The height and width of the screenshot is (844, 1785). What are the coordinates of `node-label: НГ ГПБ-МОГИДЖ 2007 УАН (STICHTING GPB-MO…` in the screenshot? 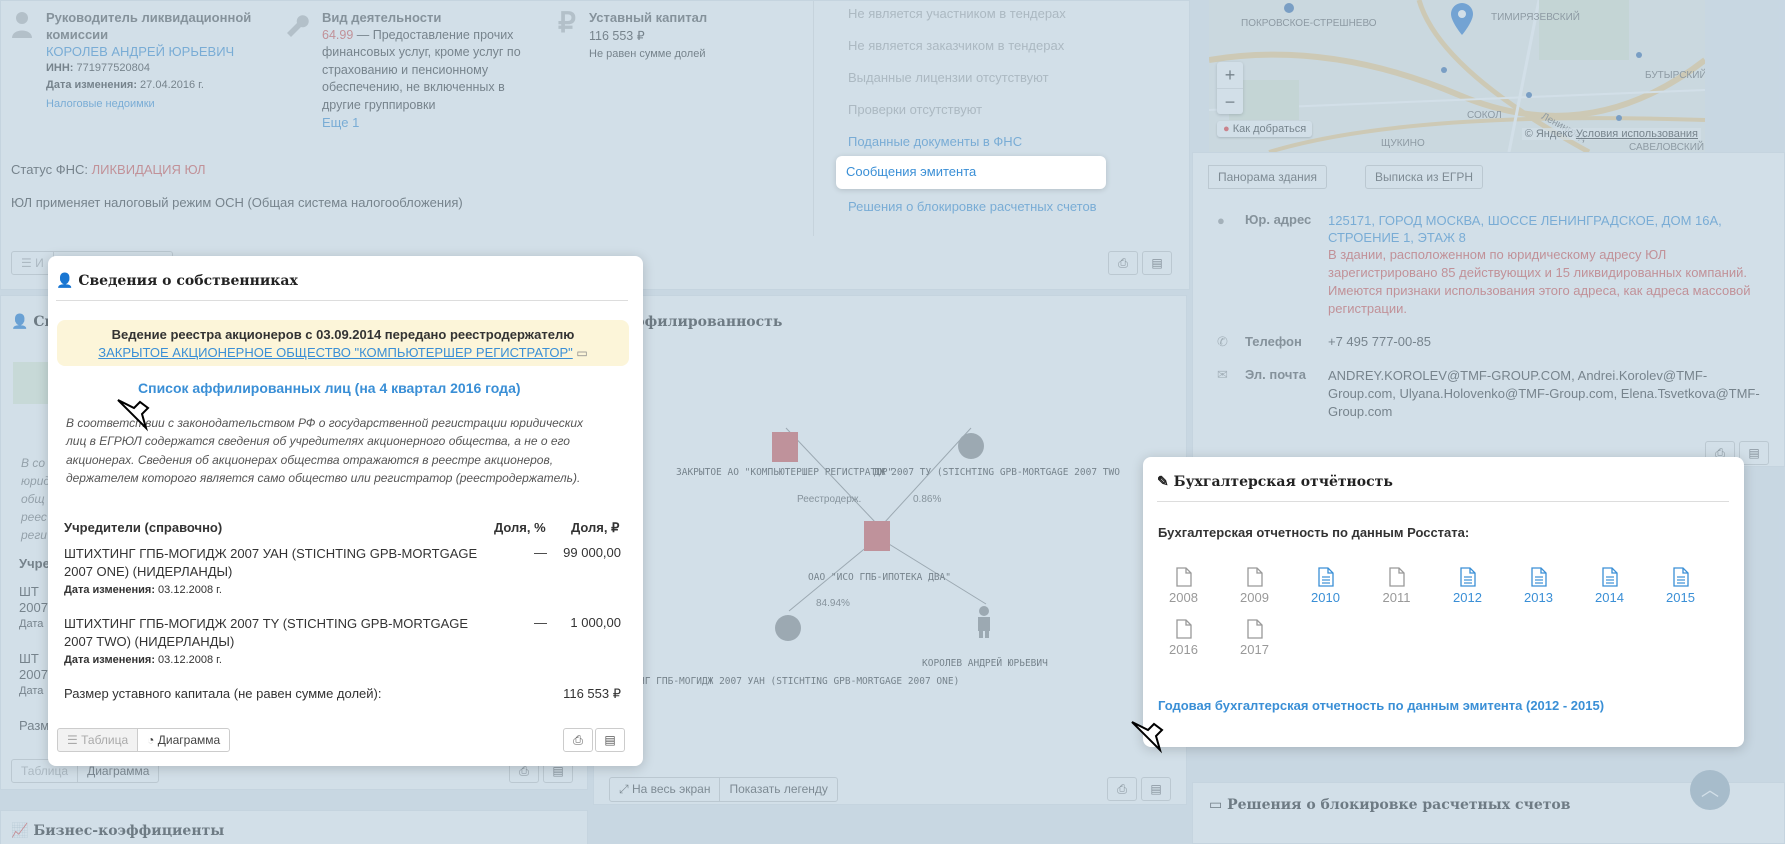 It's located at (799, 681).